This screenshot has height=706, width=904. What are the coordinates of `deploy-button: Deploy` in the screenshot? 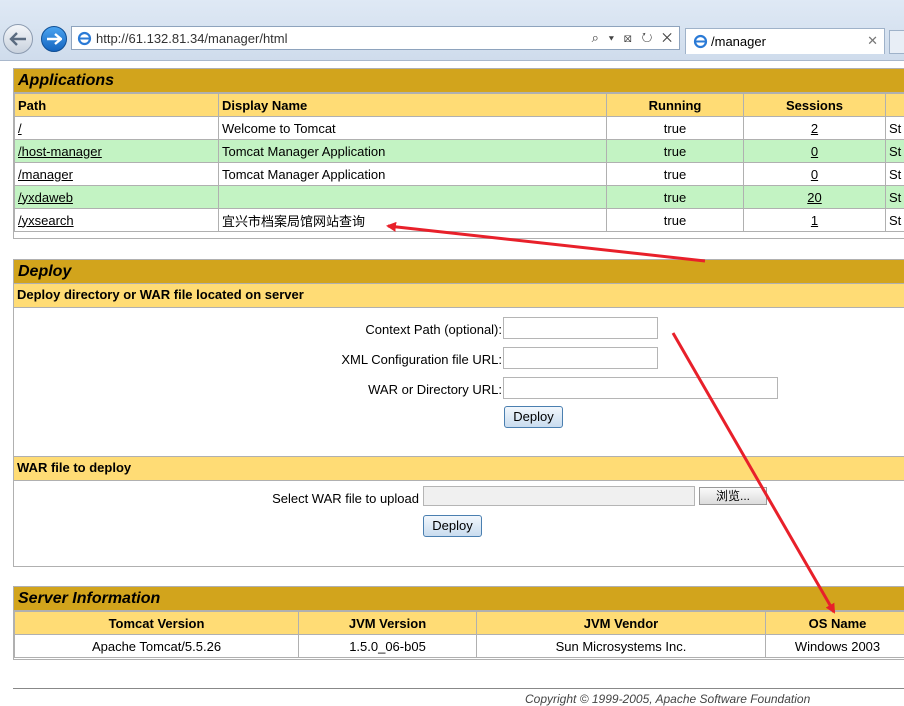 It's located at (533, 417).